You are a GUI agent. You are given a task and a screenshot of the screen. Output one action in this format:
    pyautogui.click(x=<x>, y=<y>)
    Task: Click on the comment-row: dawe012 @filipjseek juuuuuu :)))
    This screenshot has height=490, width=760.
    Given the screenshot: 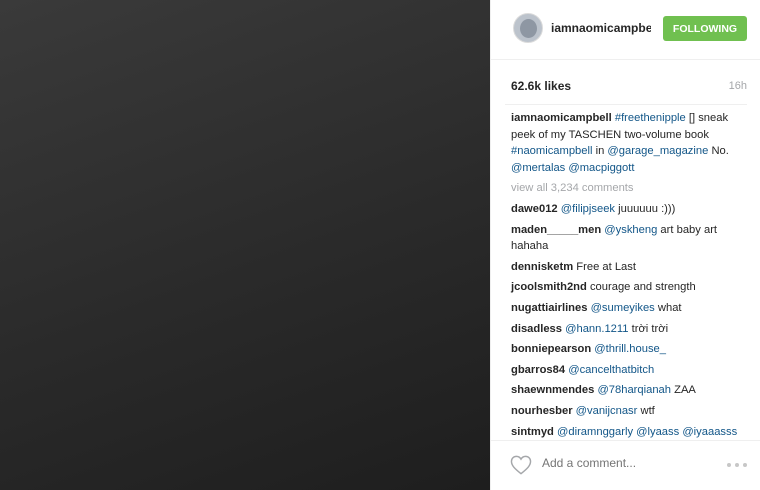 What is the action you would take?
    pyautogui.click(x=631, y=209)
    